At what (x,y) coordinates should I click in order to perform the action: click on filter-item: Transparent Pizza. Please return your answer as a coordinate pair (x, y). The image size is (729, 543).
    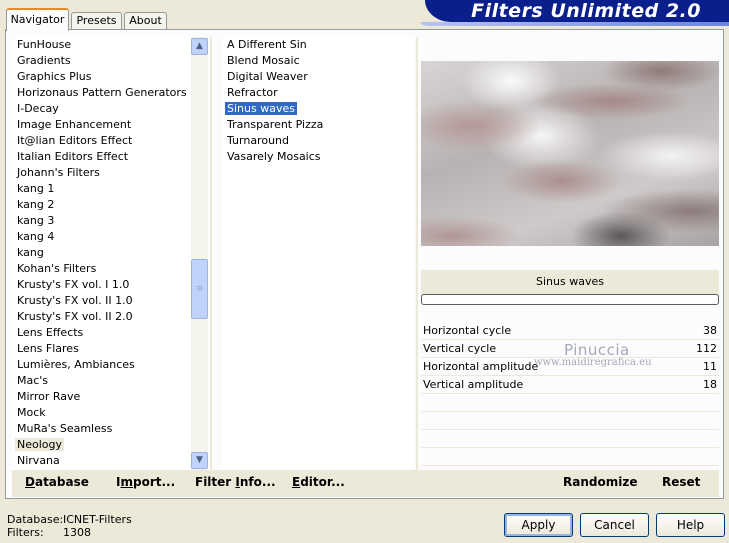
    Looking at the image, I should click on (318, 125).